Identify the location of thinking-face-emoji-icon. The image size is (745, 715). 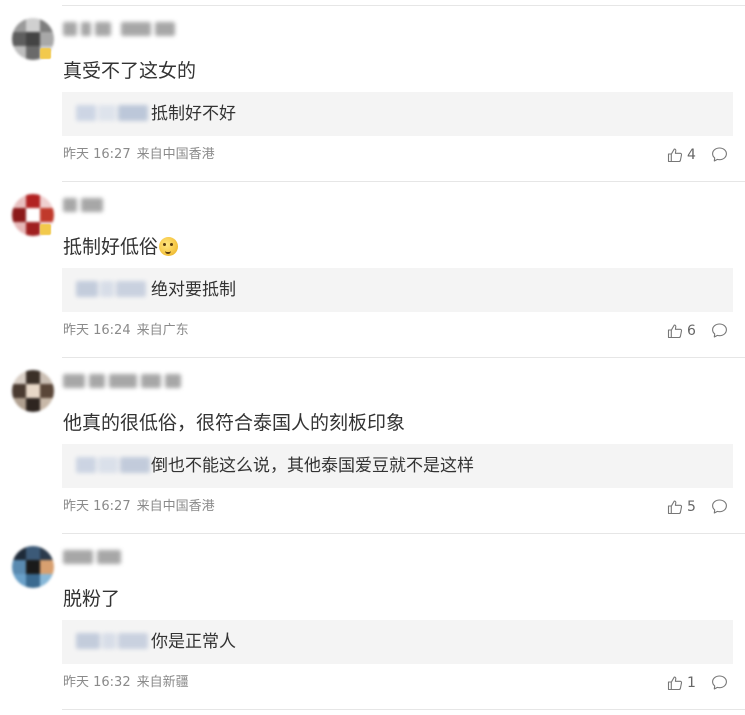
(169, 246).